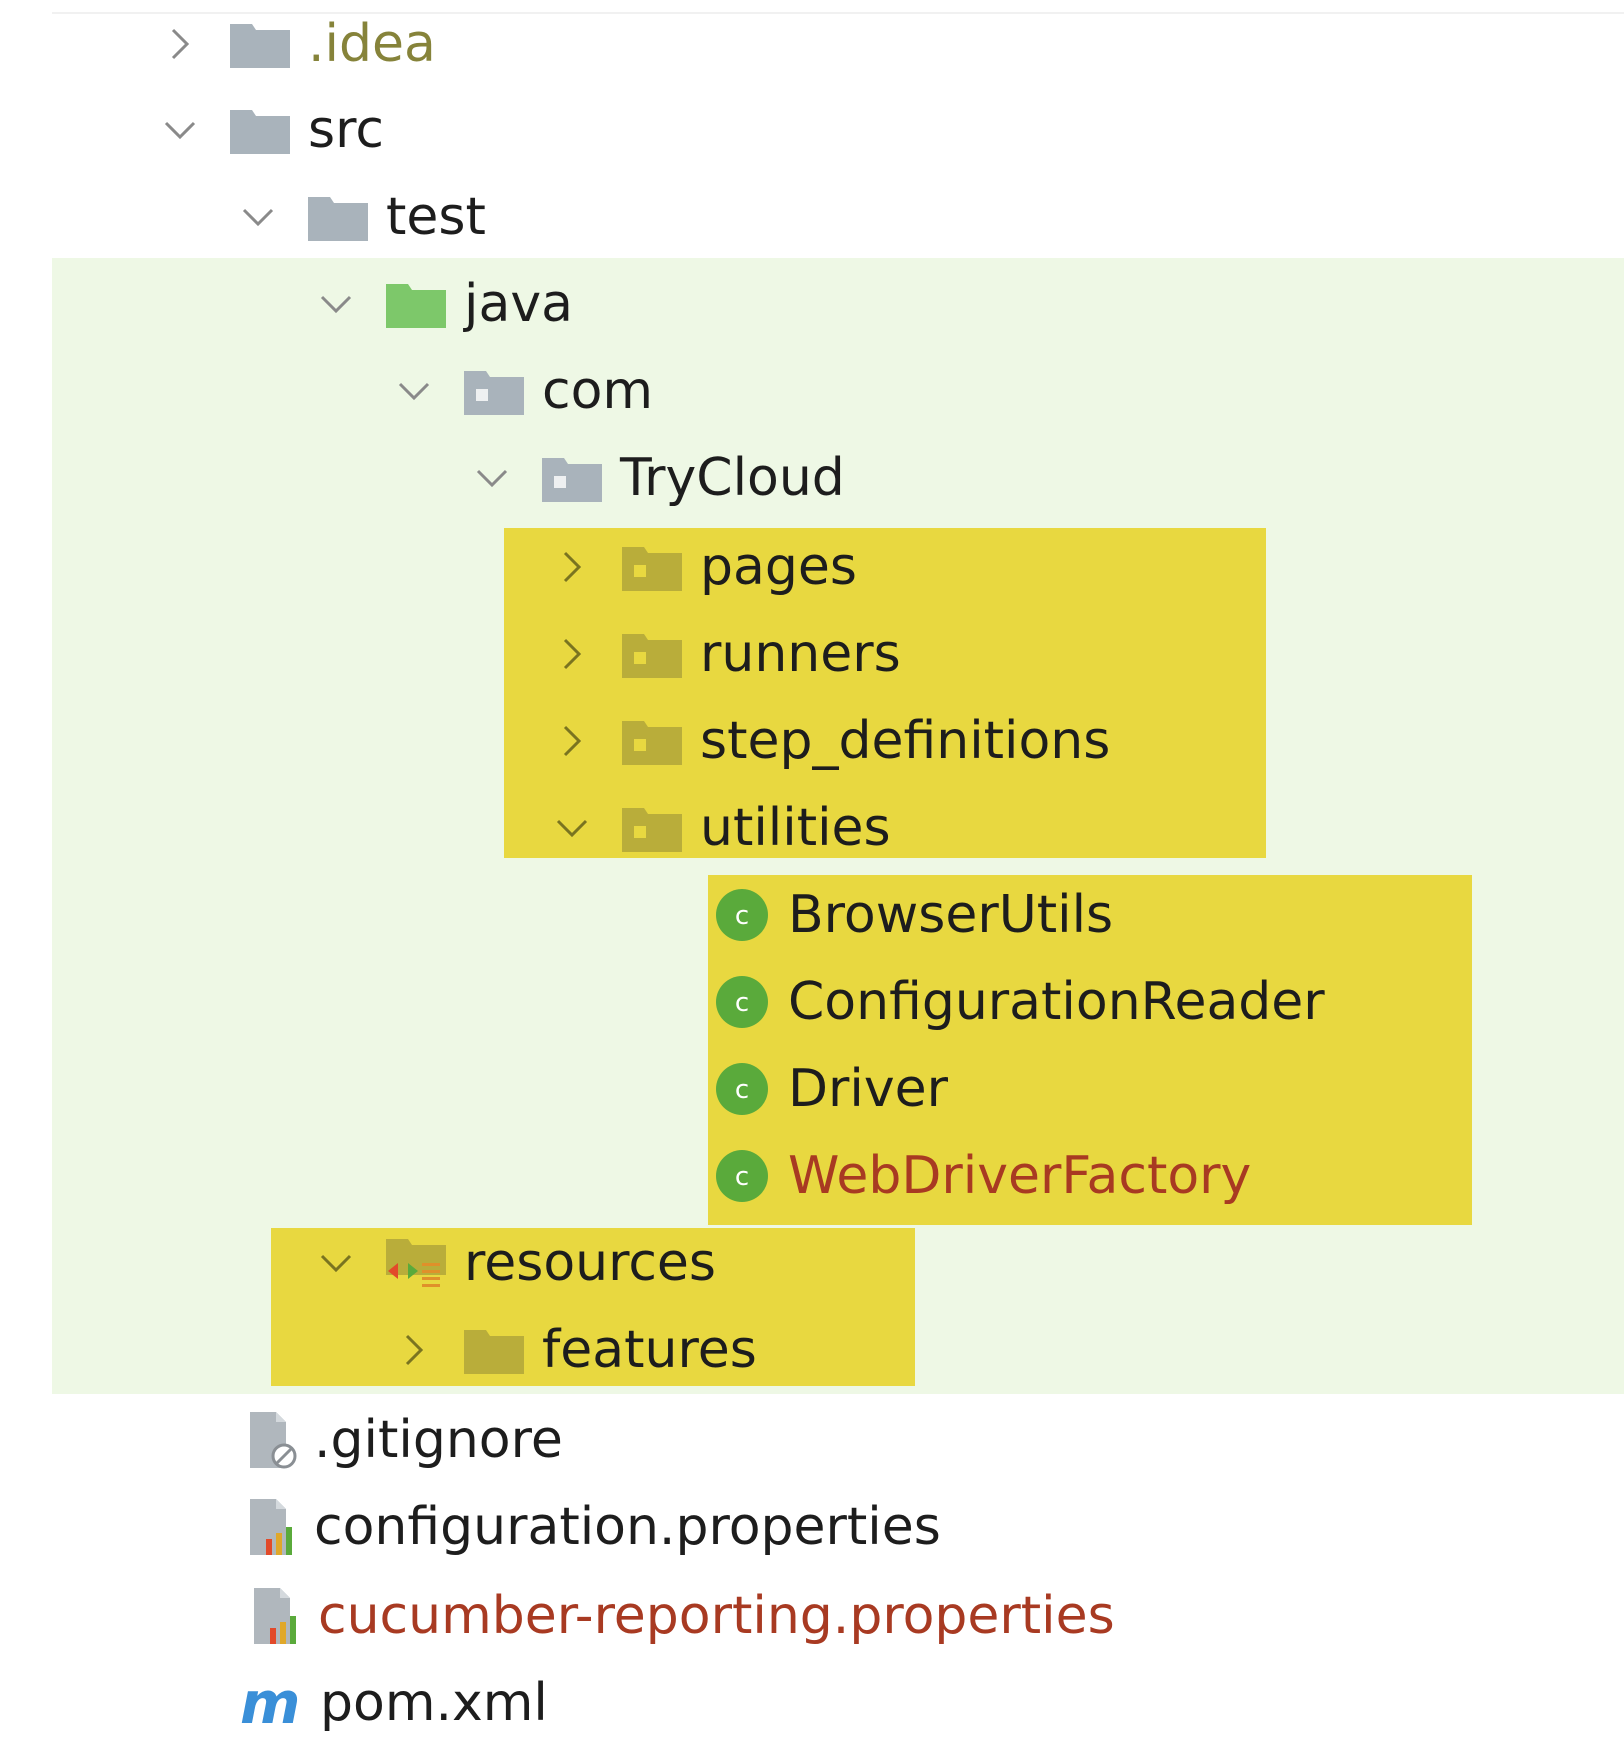 The image size is (1624, 1746). Describe the element at coordinates (951, 914) in the screenshot. I see `tree-node-label: BrowserUtils` at that location.